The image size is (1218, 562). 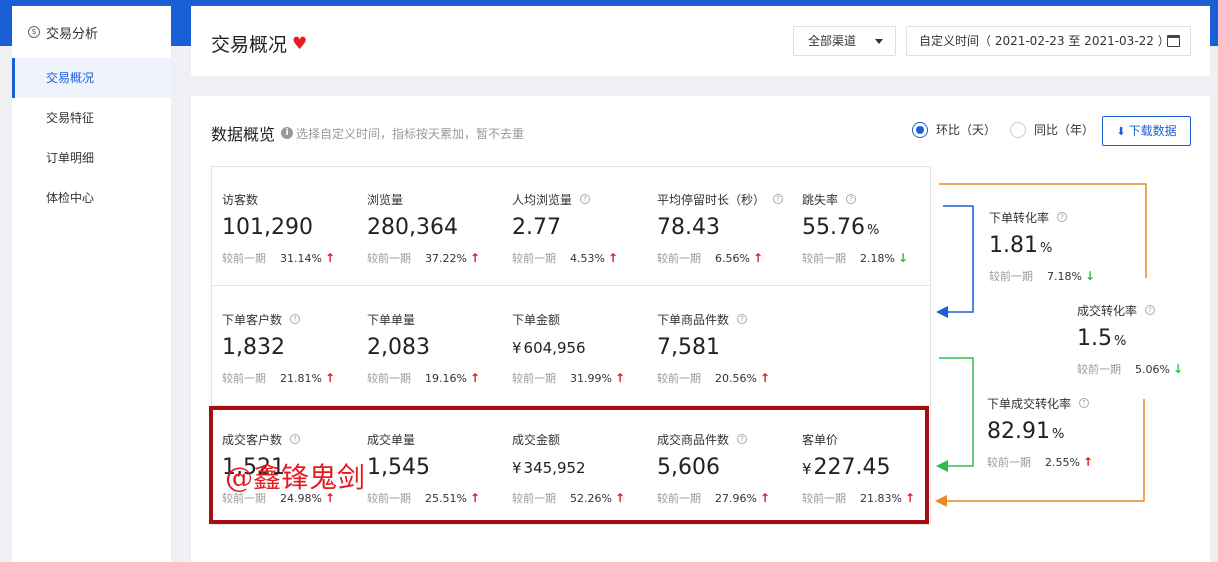 What do you see at coordinates (91, 284) in the screenshot?
I see `sidebar: $ 交易分析 交易概况 交易特征 订单明细 体检中心` at bounding box center [91, 284].